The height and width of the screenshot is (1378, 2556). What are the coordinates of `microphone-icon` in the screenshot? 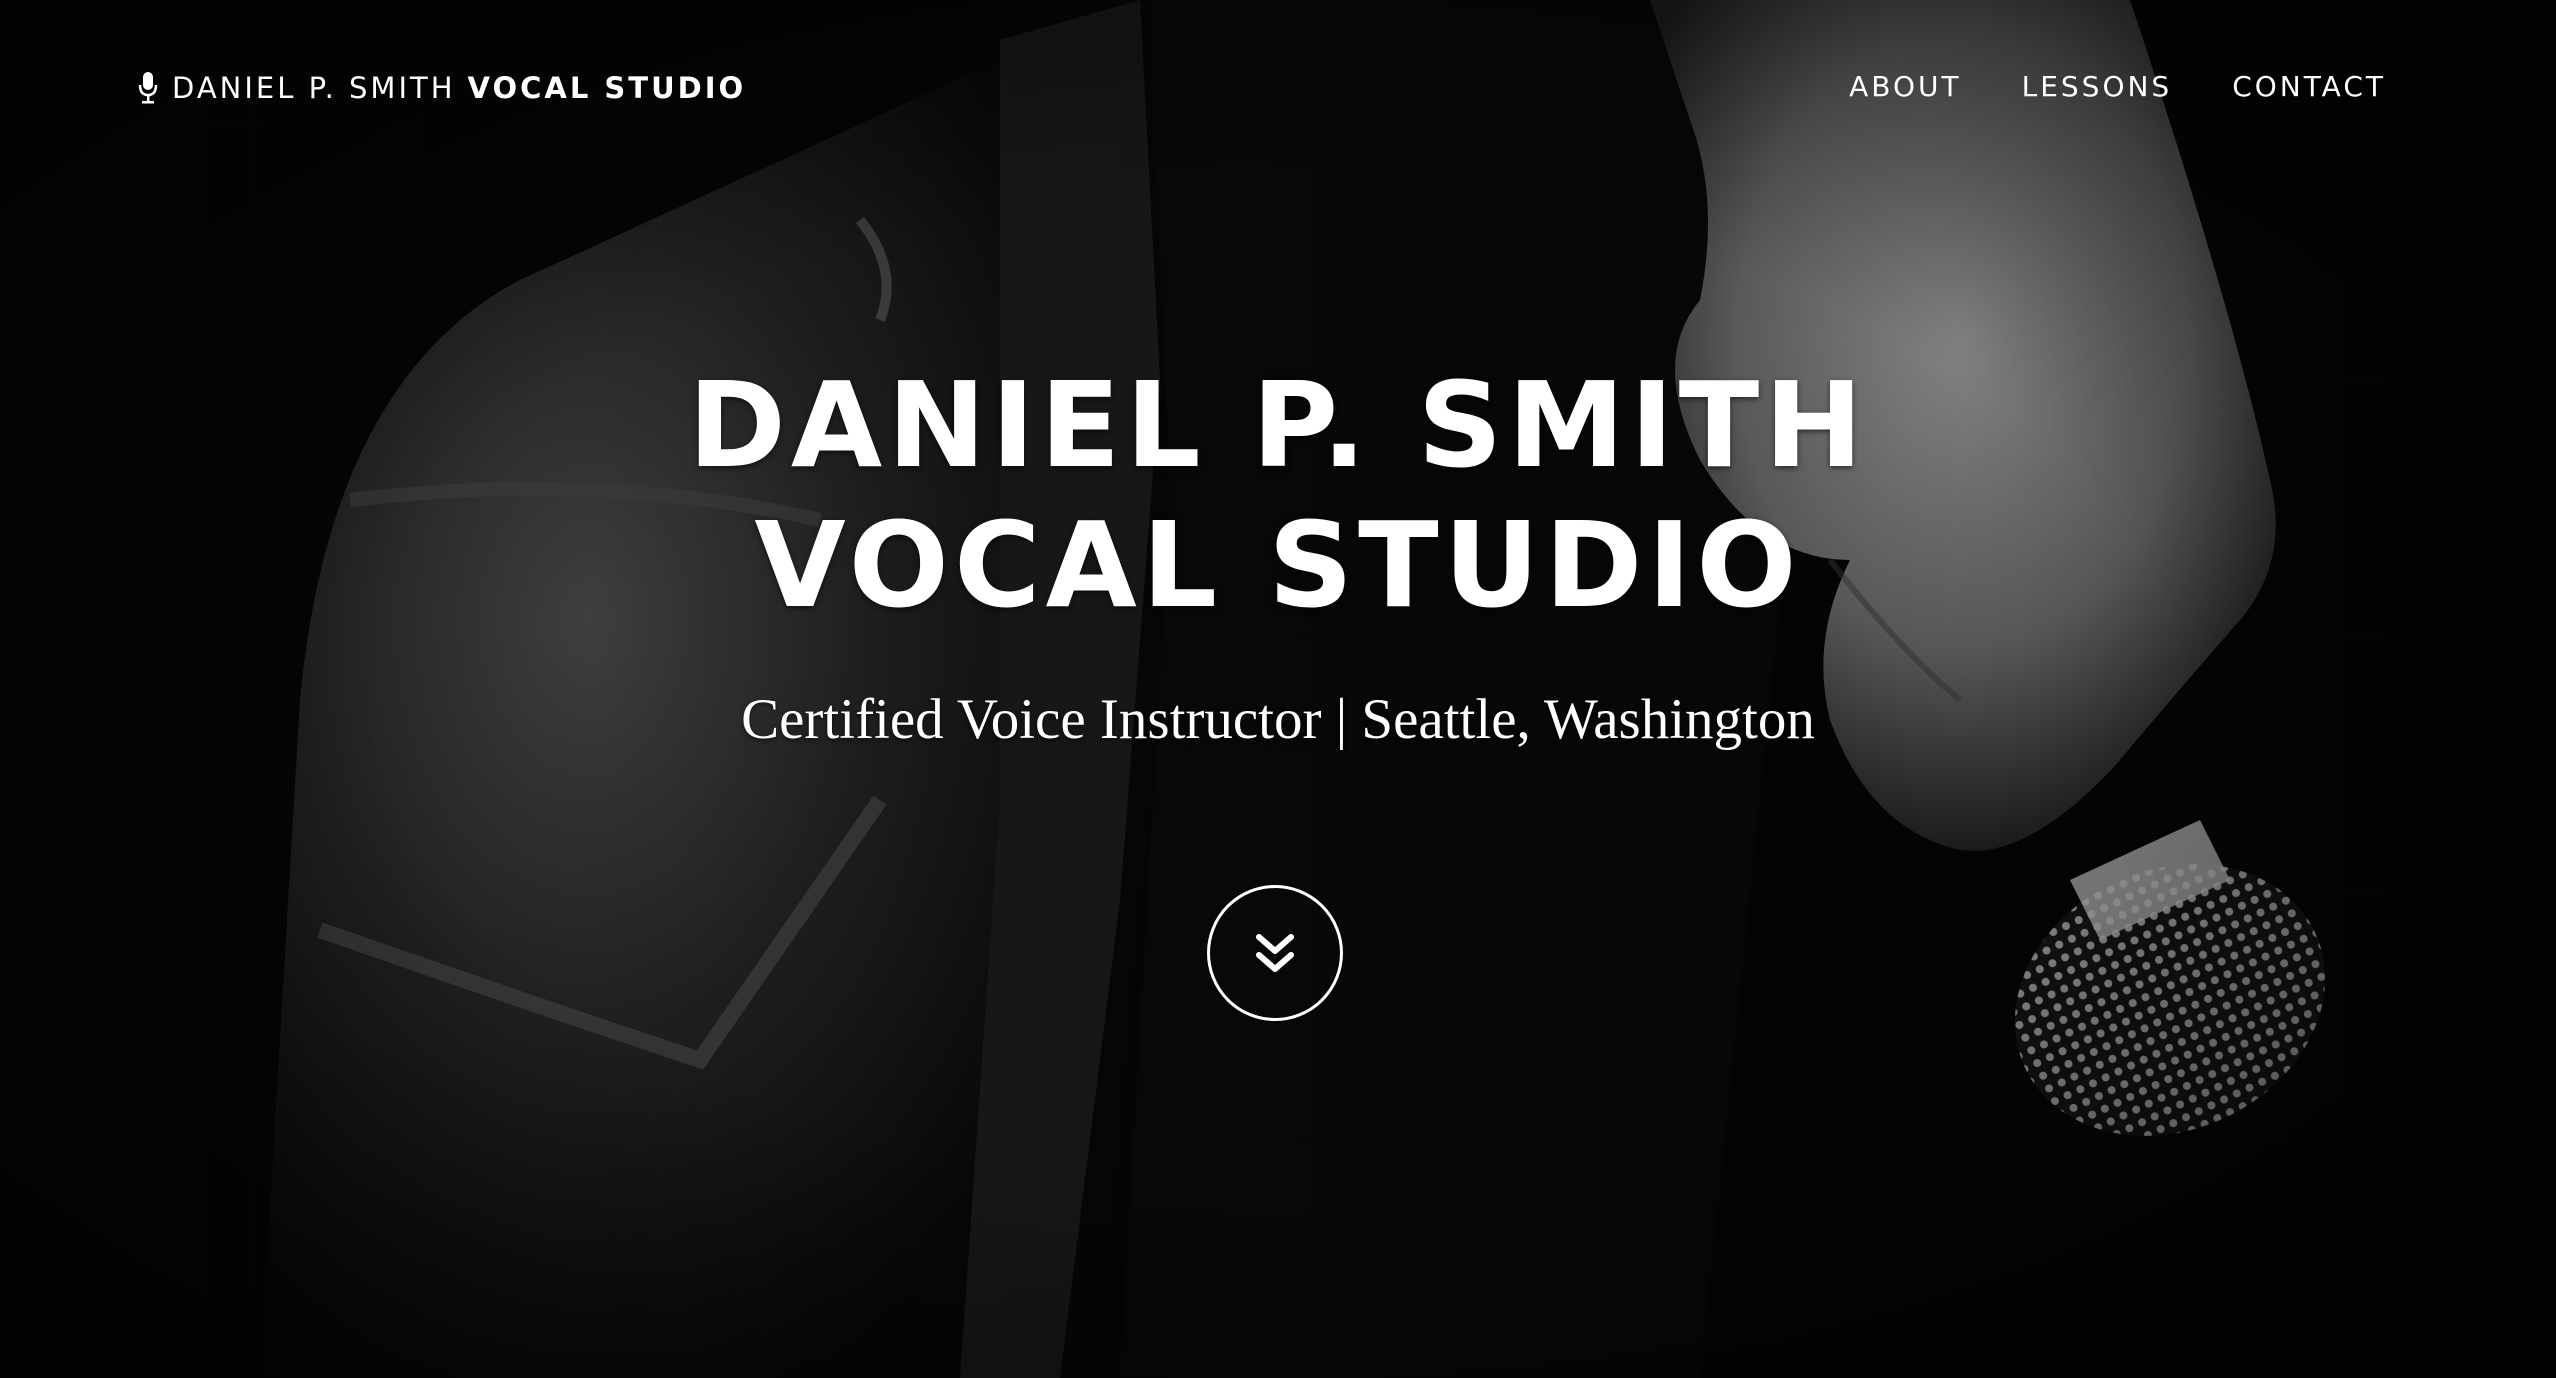 It's located at (148, 88).